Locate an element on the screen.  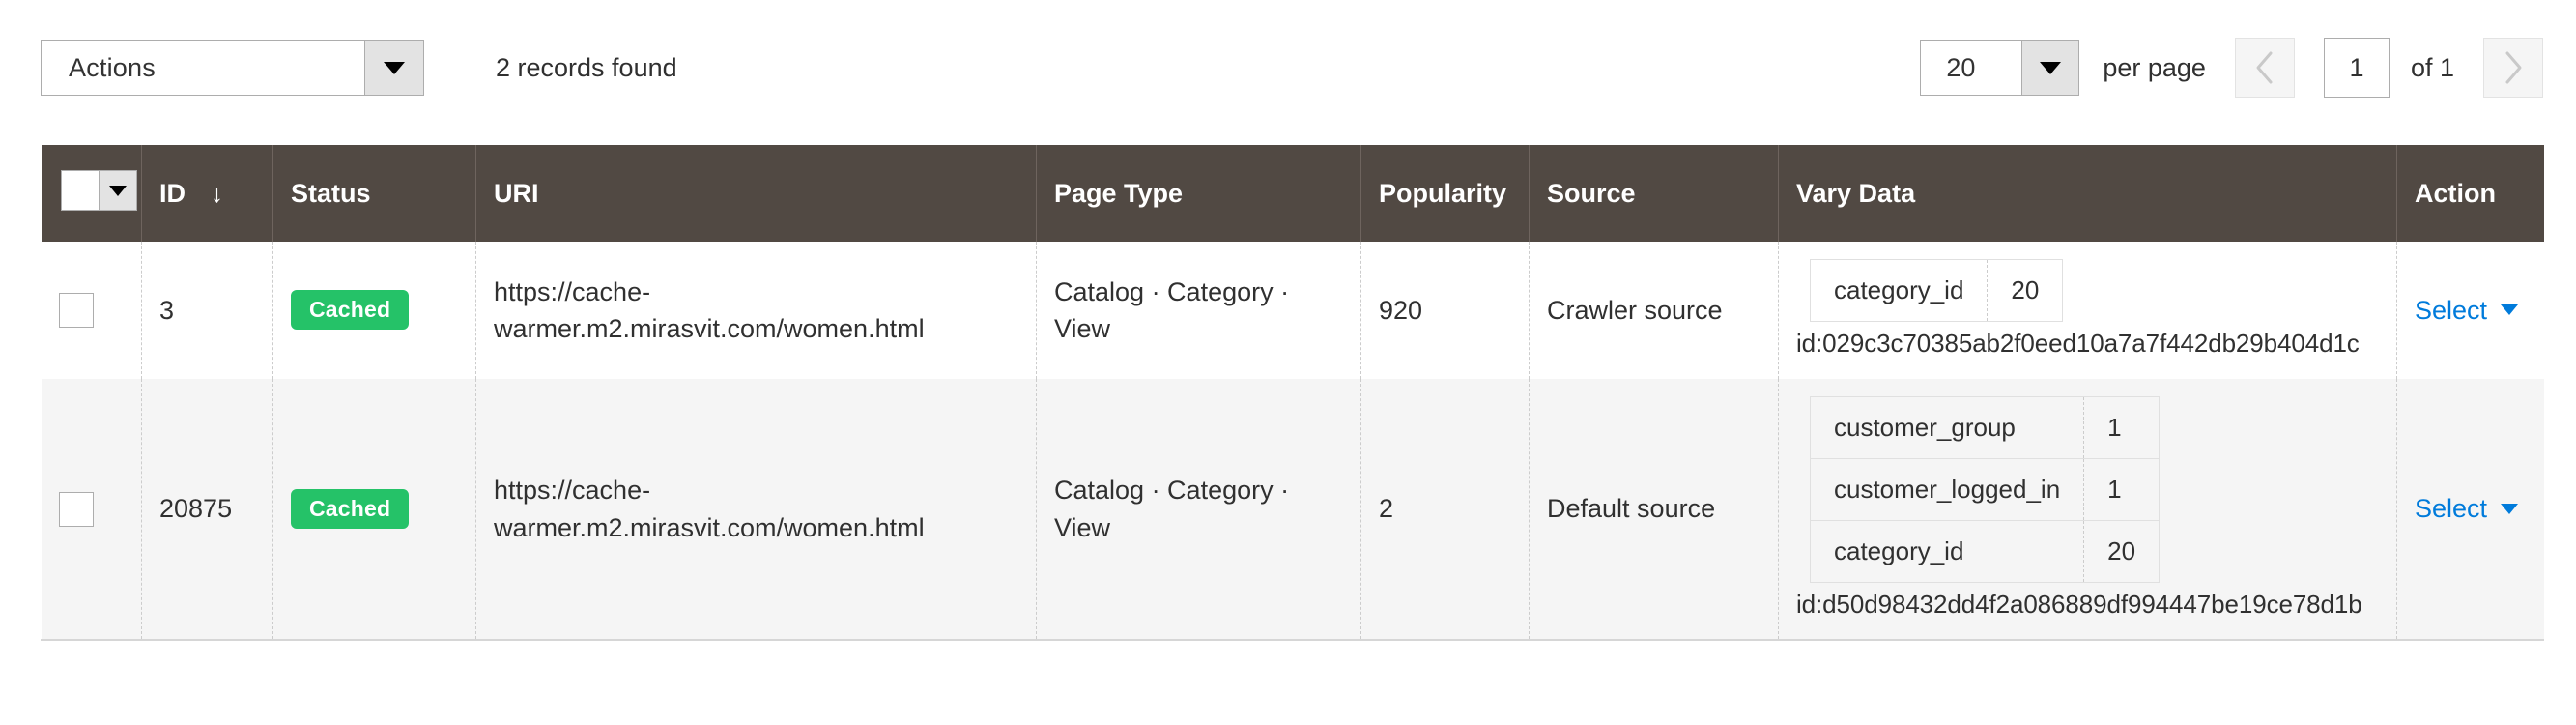
vary-data-row: customer_group 1 is located at coordinates (1985, 428).